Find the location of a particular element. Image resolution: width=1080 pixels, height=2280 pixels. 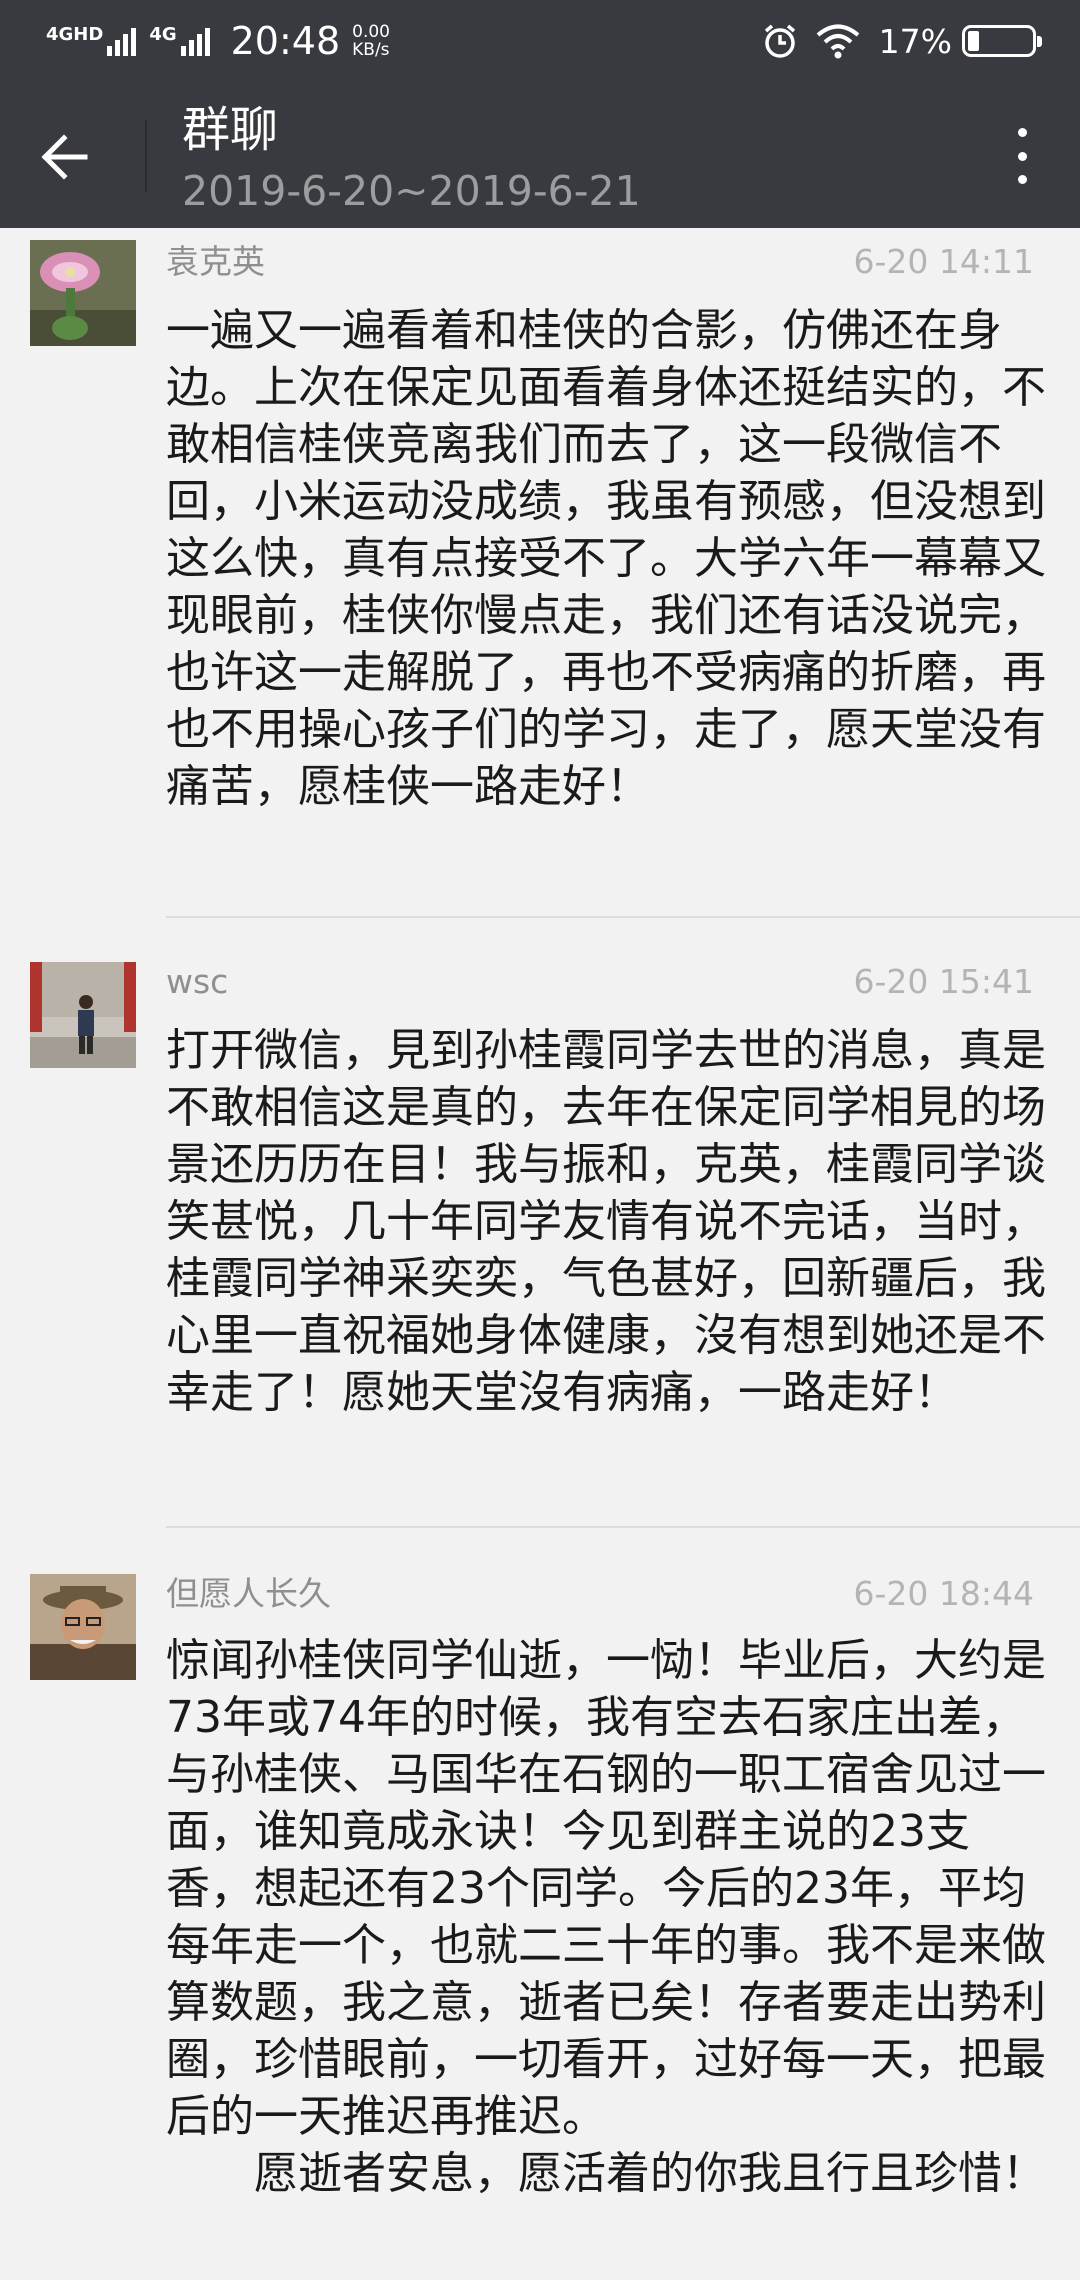

status-right: 17% is located at coordinates (901, 41).